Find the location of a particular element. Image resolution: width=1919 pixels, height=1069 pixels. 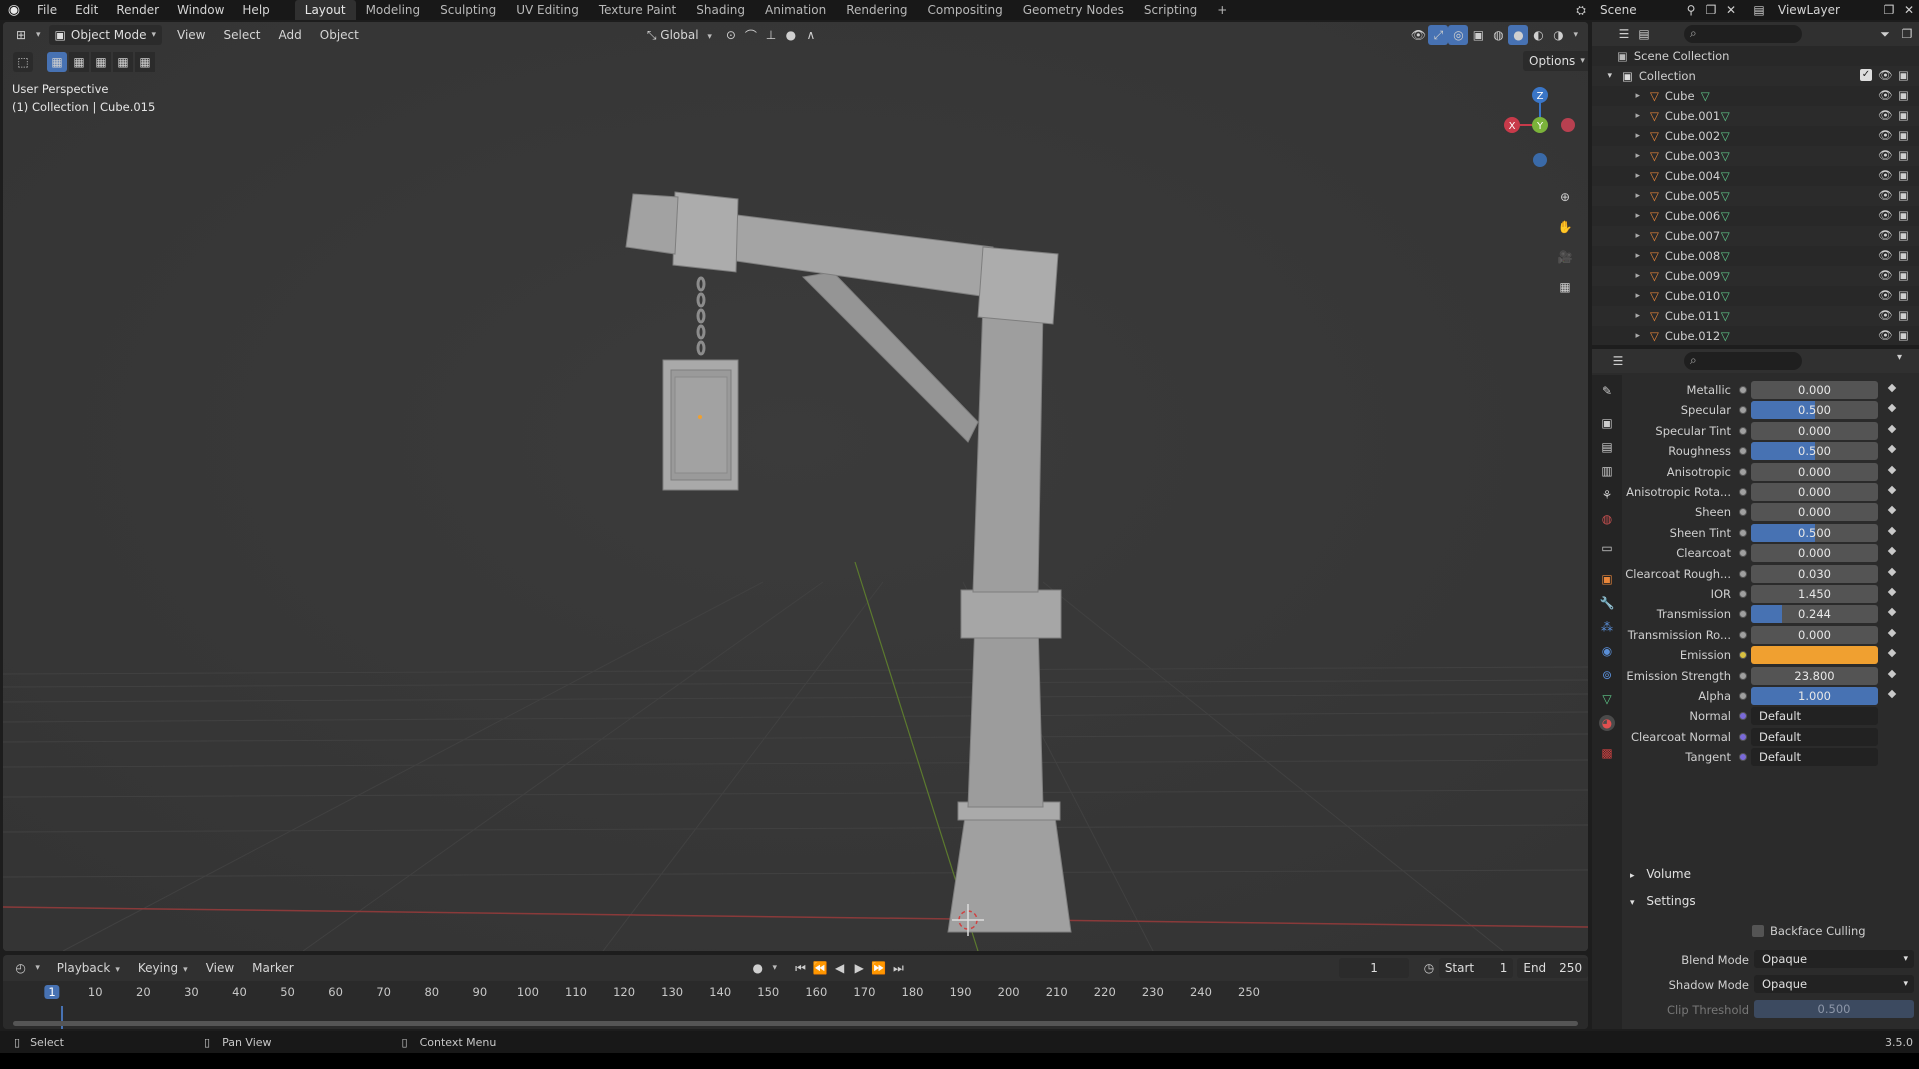

physics-tab-icon: ◉ is located at coordinates (1607, 651).